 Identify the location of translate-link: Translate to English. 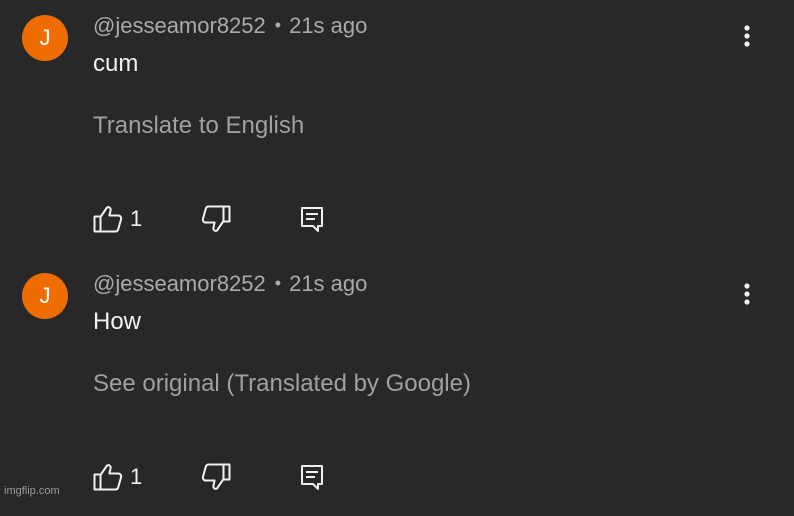
(198, 126).